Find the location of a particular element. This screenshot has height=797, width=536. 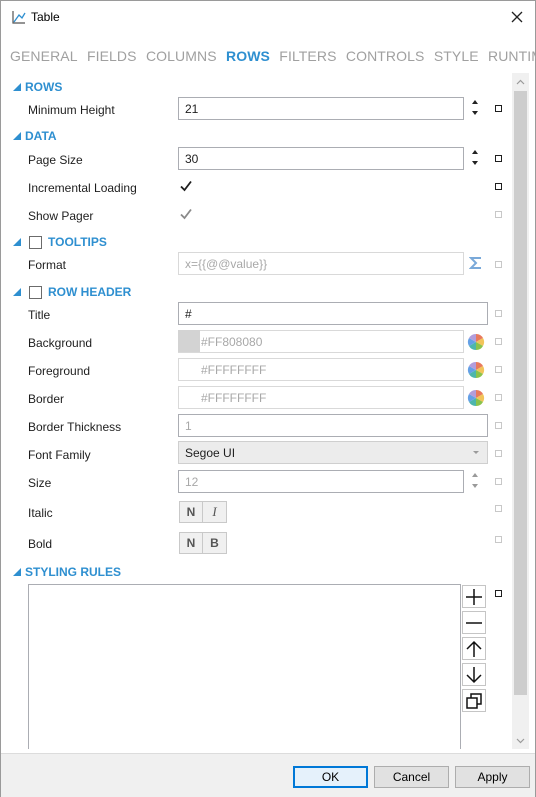

section-row-header-header: ROW HEADER is located at coordinates (72, 292).